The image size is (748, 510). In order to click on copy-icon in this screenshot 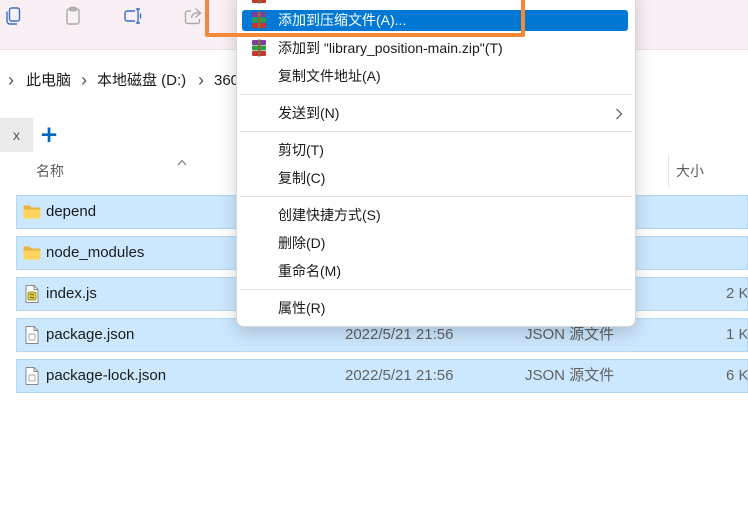, I will do `click(13, 16)`.